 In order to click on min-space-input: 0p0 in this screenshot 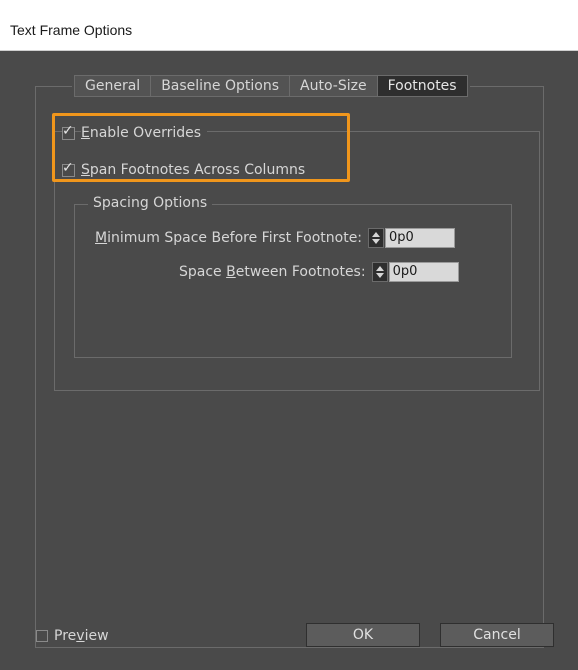, I will do `click(420, 238)`.